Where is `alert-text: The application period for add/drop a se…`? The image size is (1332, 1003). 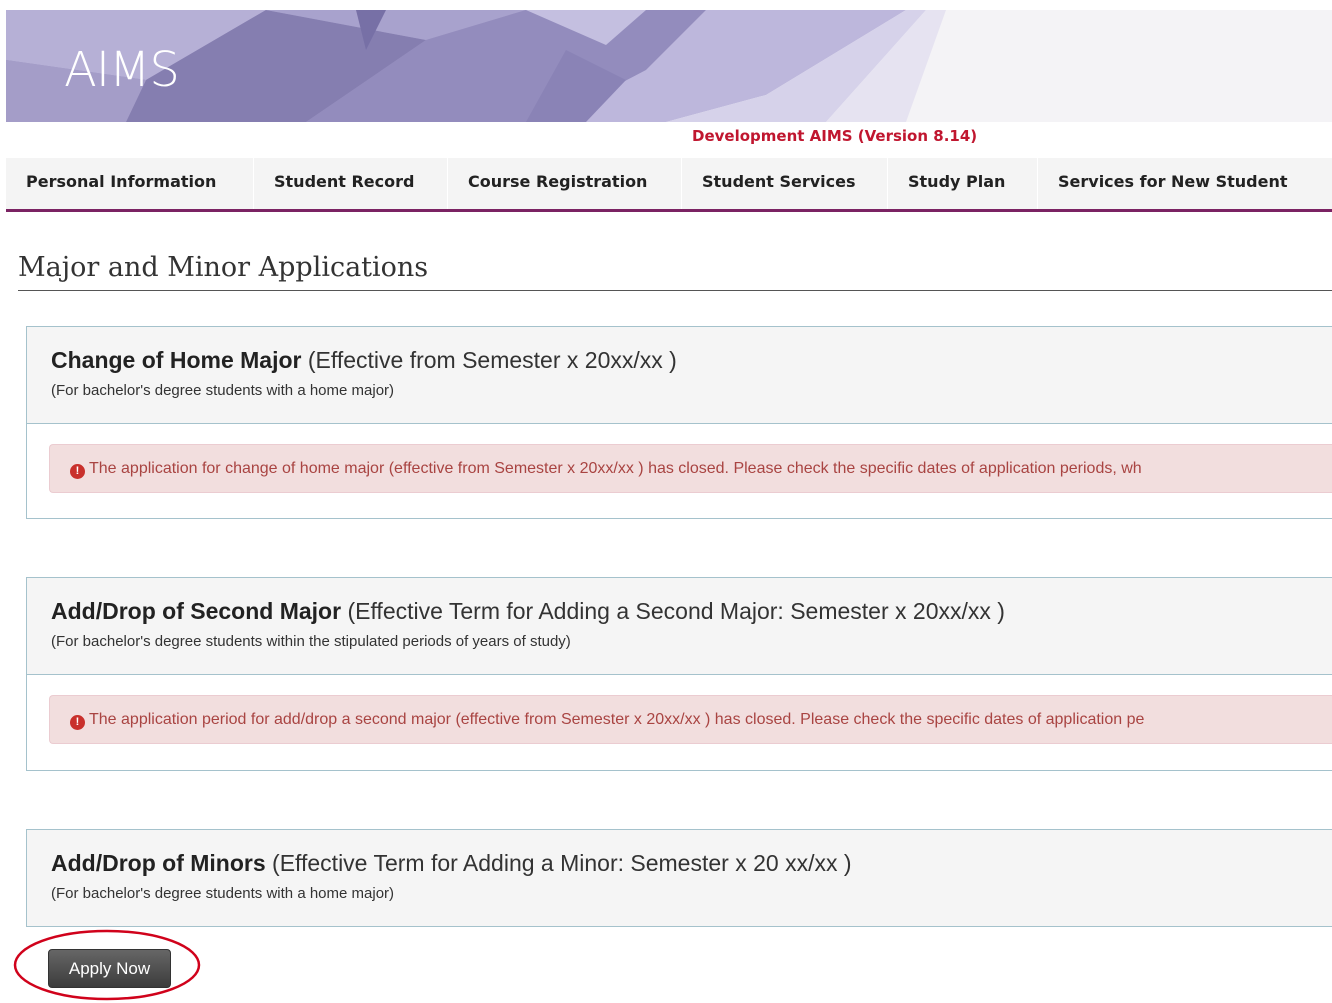 alert-text: The application period for add/drop a se… is located at coordinates (617, 719).